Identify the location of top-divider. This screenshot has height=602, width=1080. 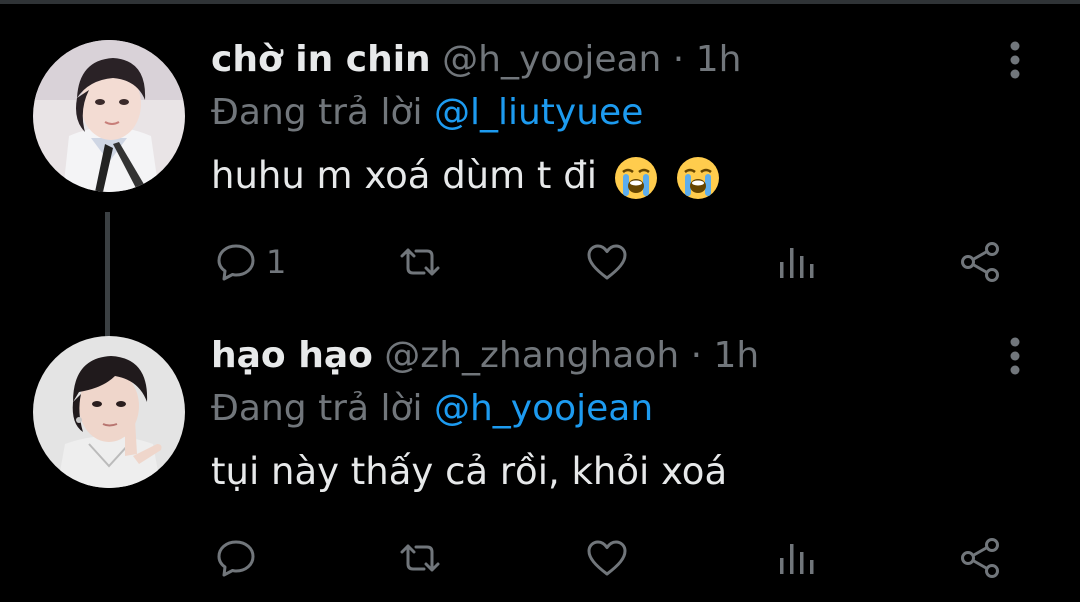
(540, 2).